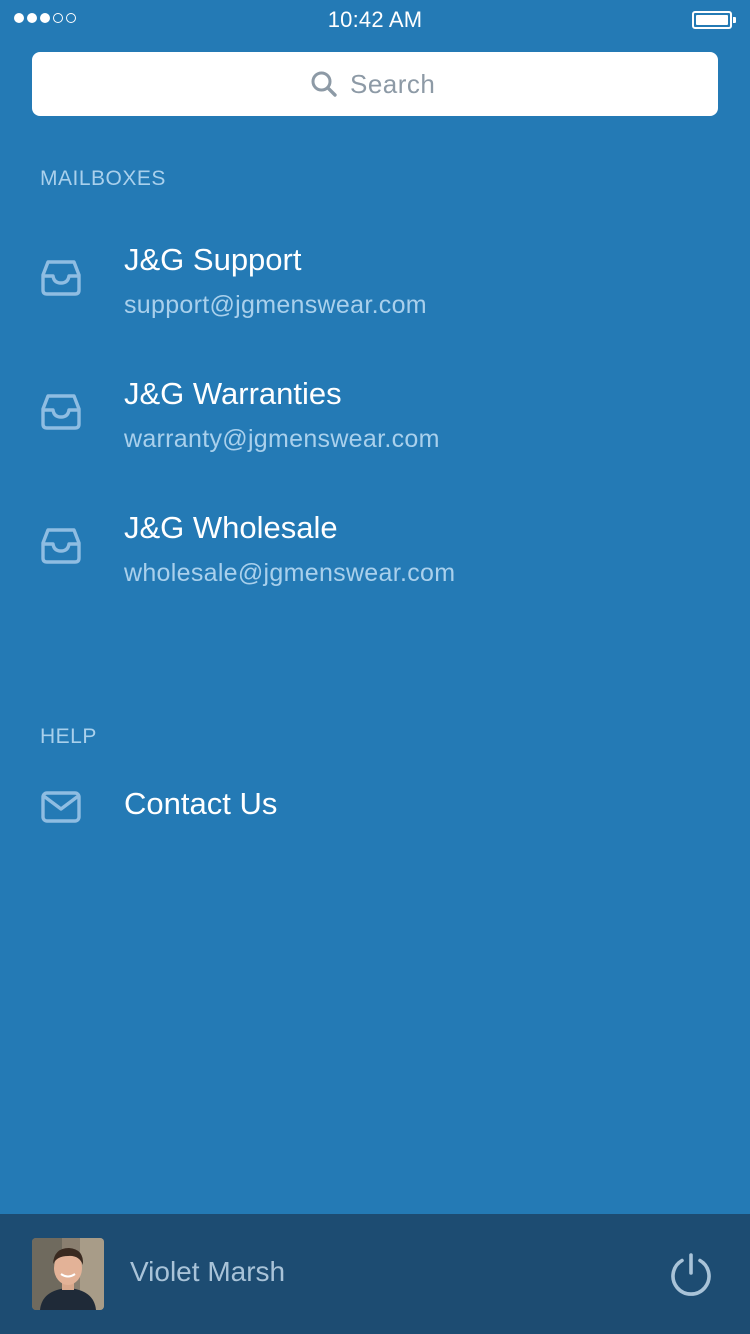  I want to click on account-footer: Violet Marsh, so click(375, 1274).